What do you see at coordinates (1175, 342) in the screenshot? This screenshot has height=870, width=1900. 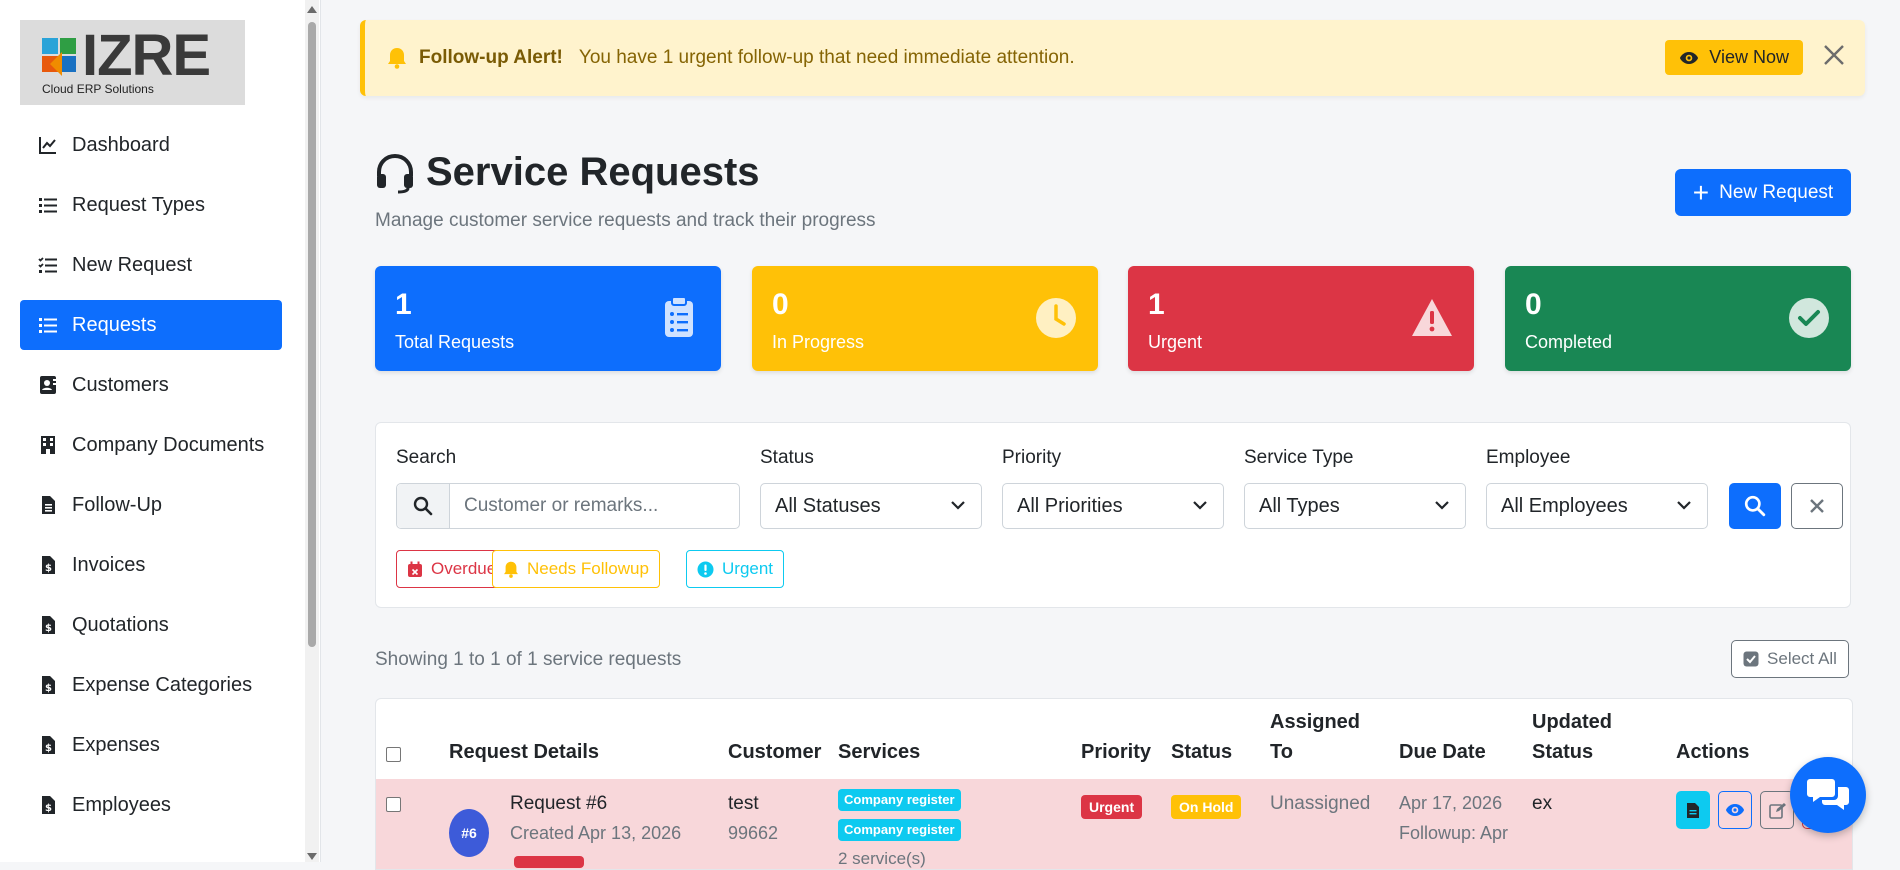 I see `stat-label: Urgent` at bounding box center [1175, 342].